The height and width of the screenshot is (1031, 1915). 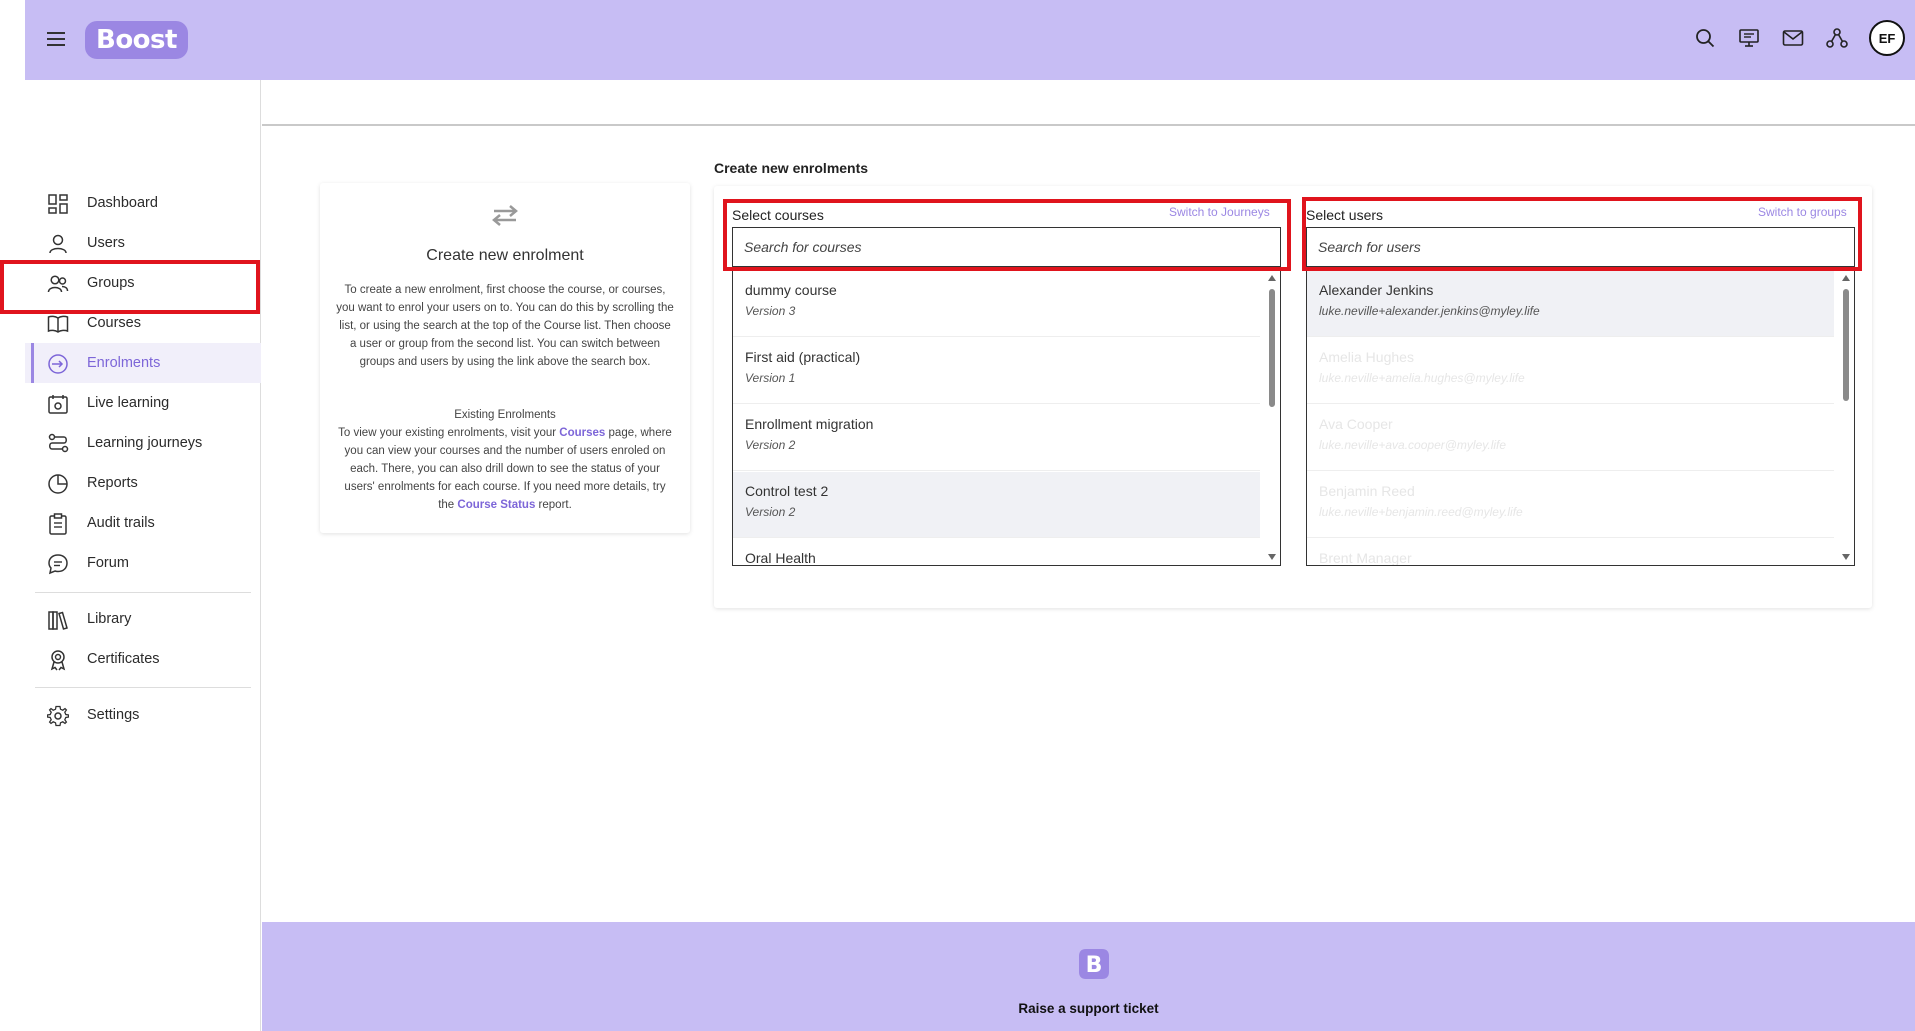 What do you see at coordinates (1887, 38) in the screenshot?
I see `user-avatar: EF` at bounding box center [1887, 38].